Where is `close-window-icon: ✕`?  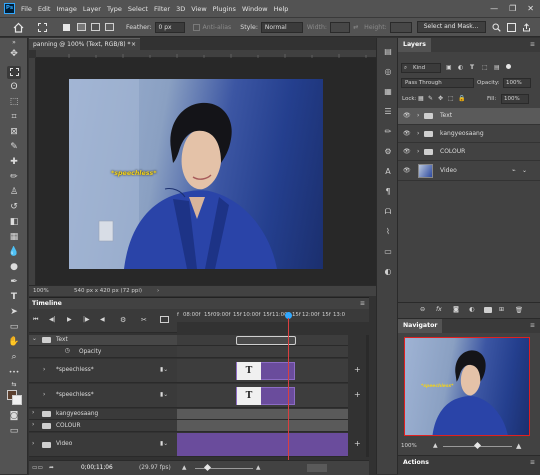 close-window-icon: ✕ is located at coordinates (530, 8).